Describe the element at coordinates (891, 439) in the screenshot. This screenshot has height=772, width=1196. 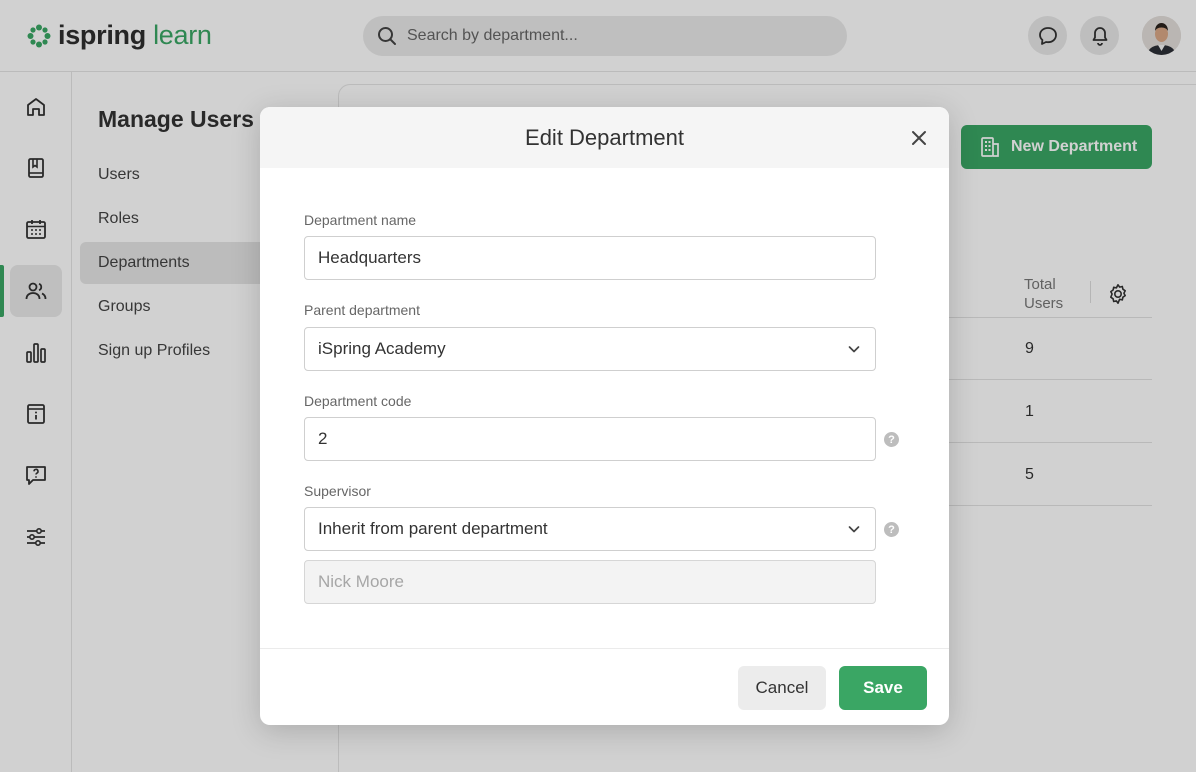
I see `department-code-help-icon: ?` at that location.